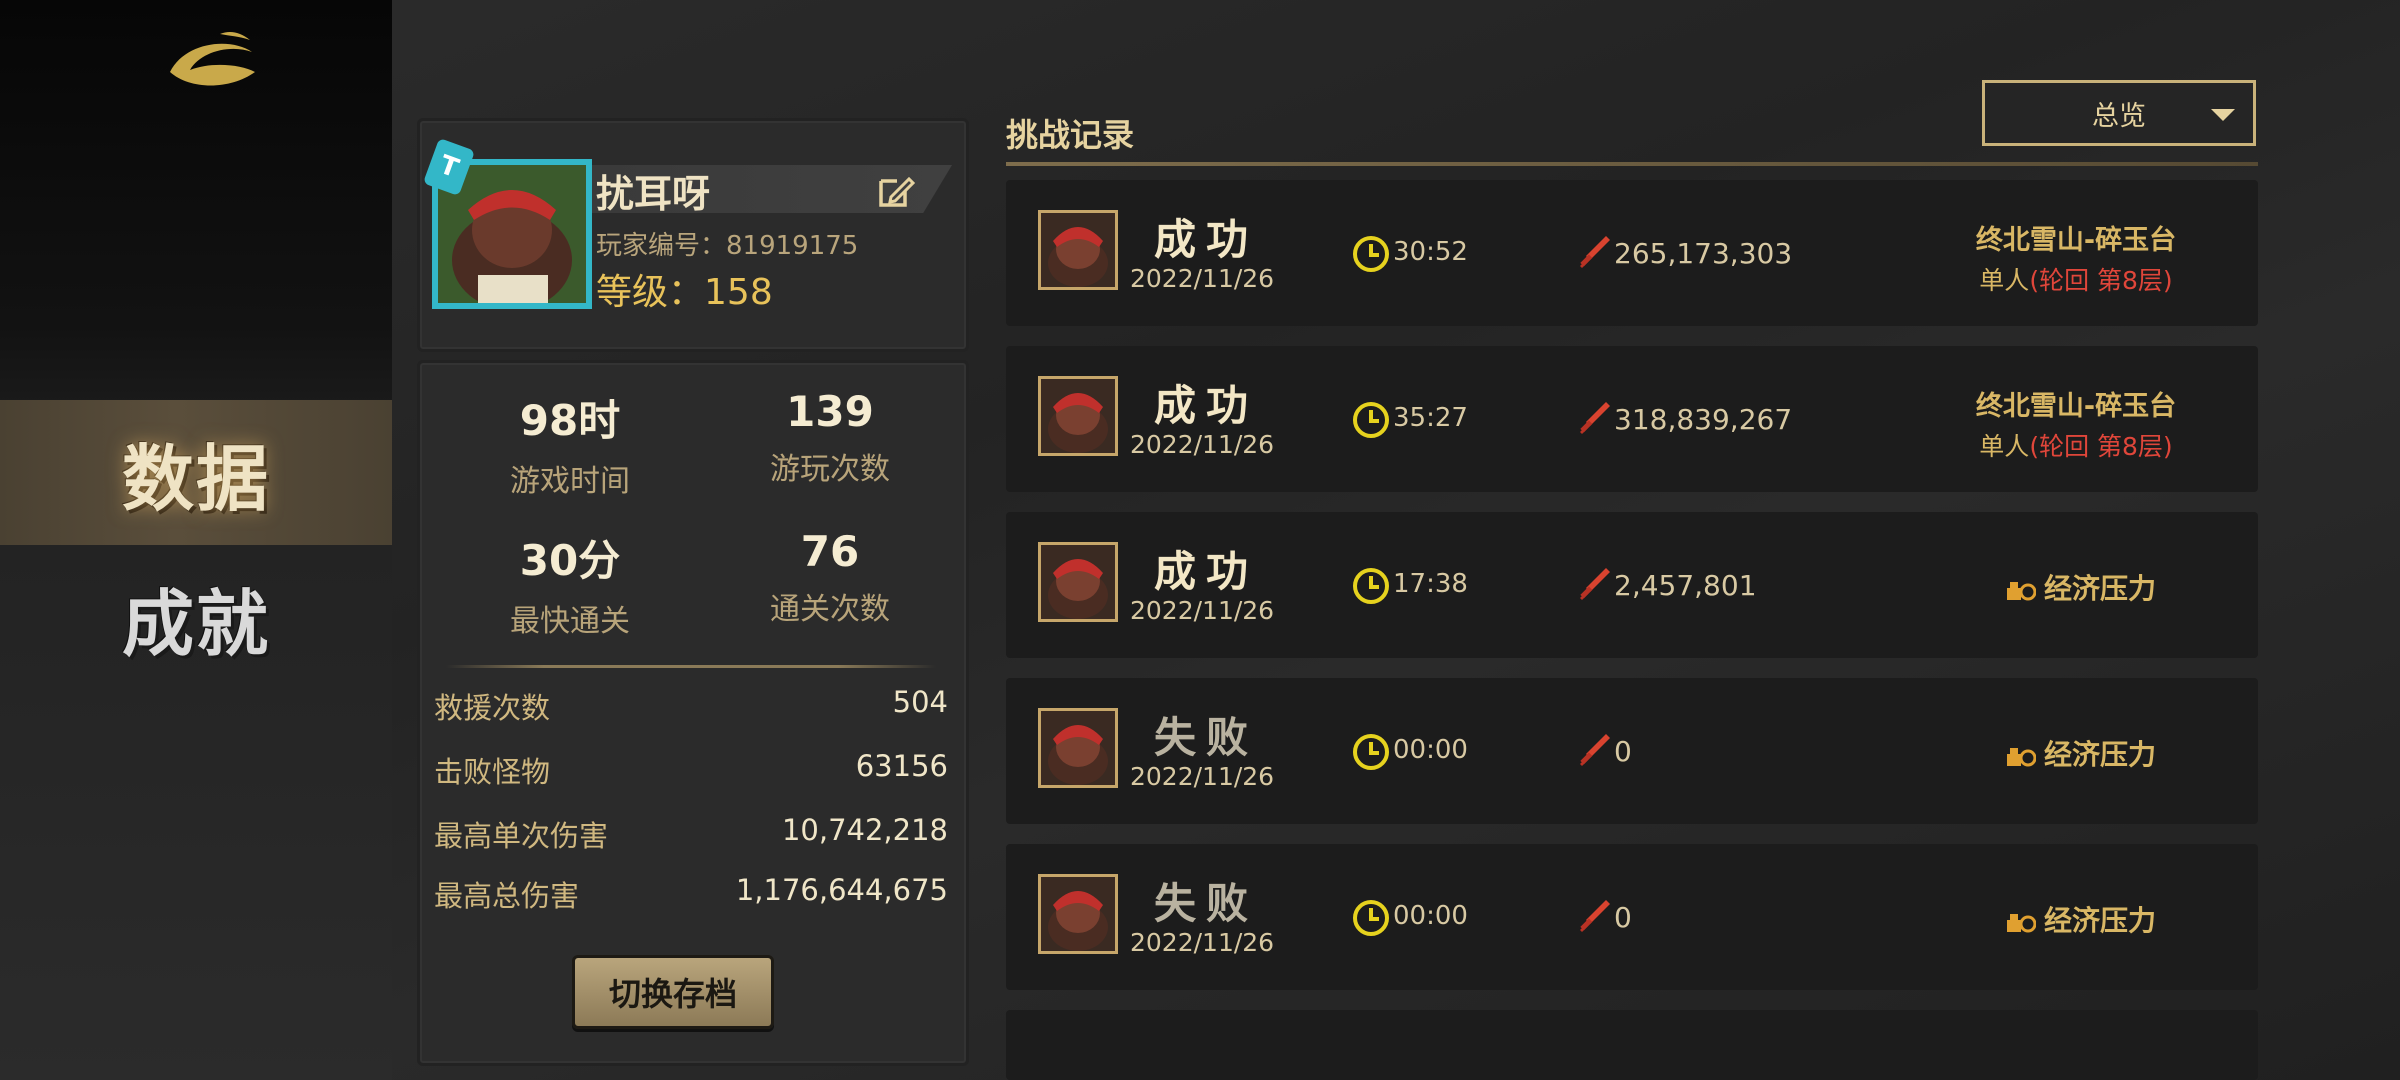  What do you see at coordinates (1205, 903) in the screenshot?
I see `record-result: 失败` at bounding box center [1205, 903].